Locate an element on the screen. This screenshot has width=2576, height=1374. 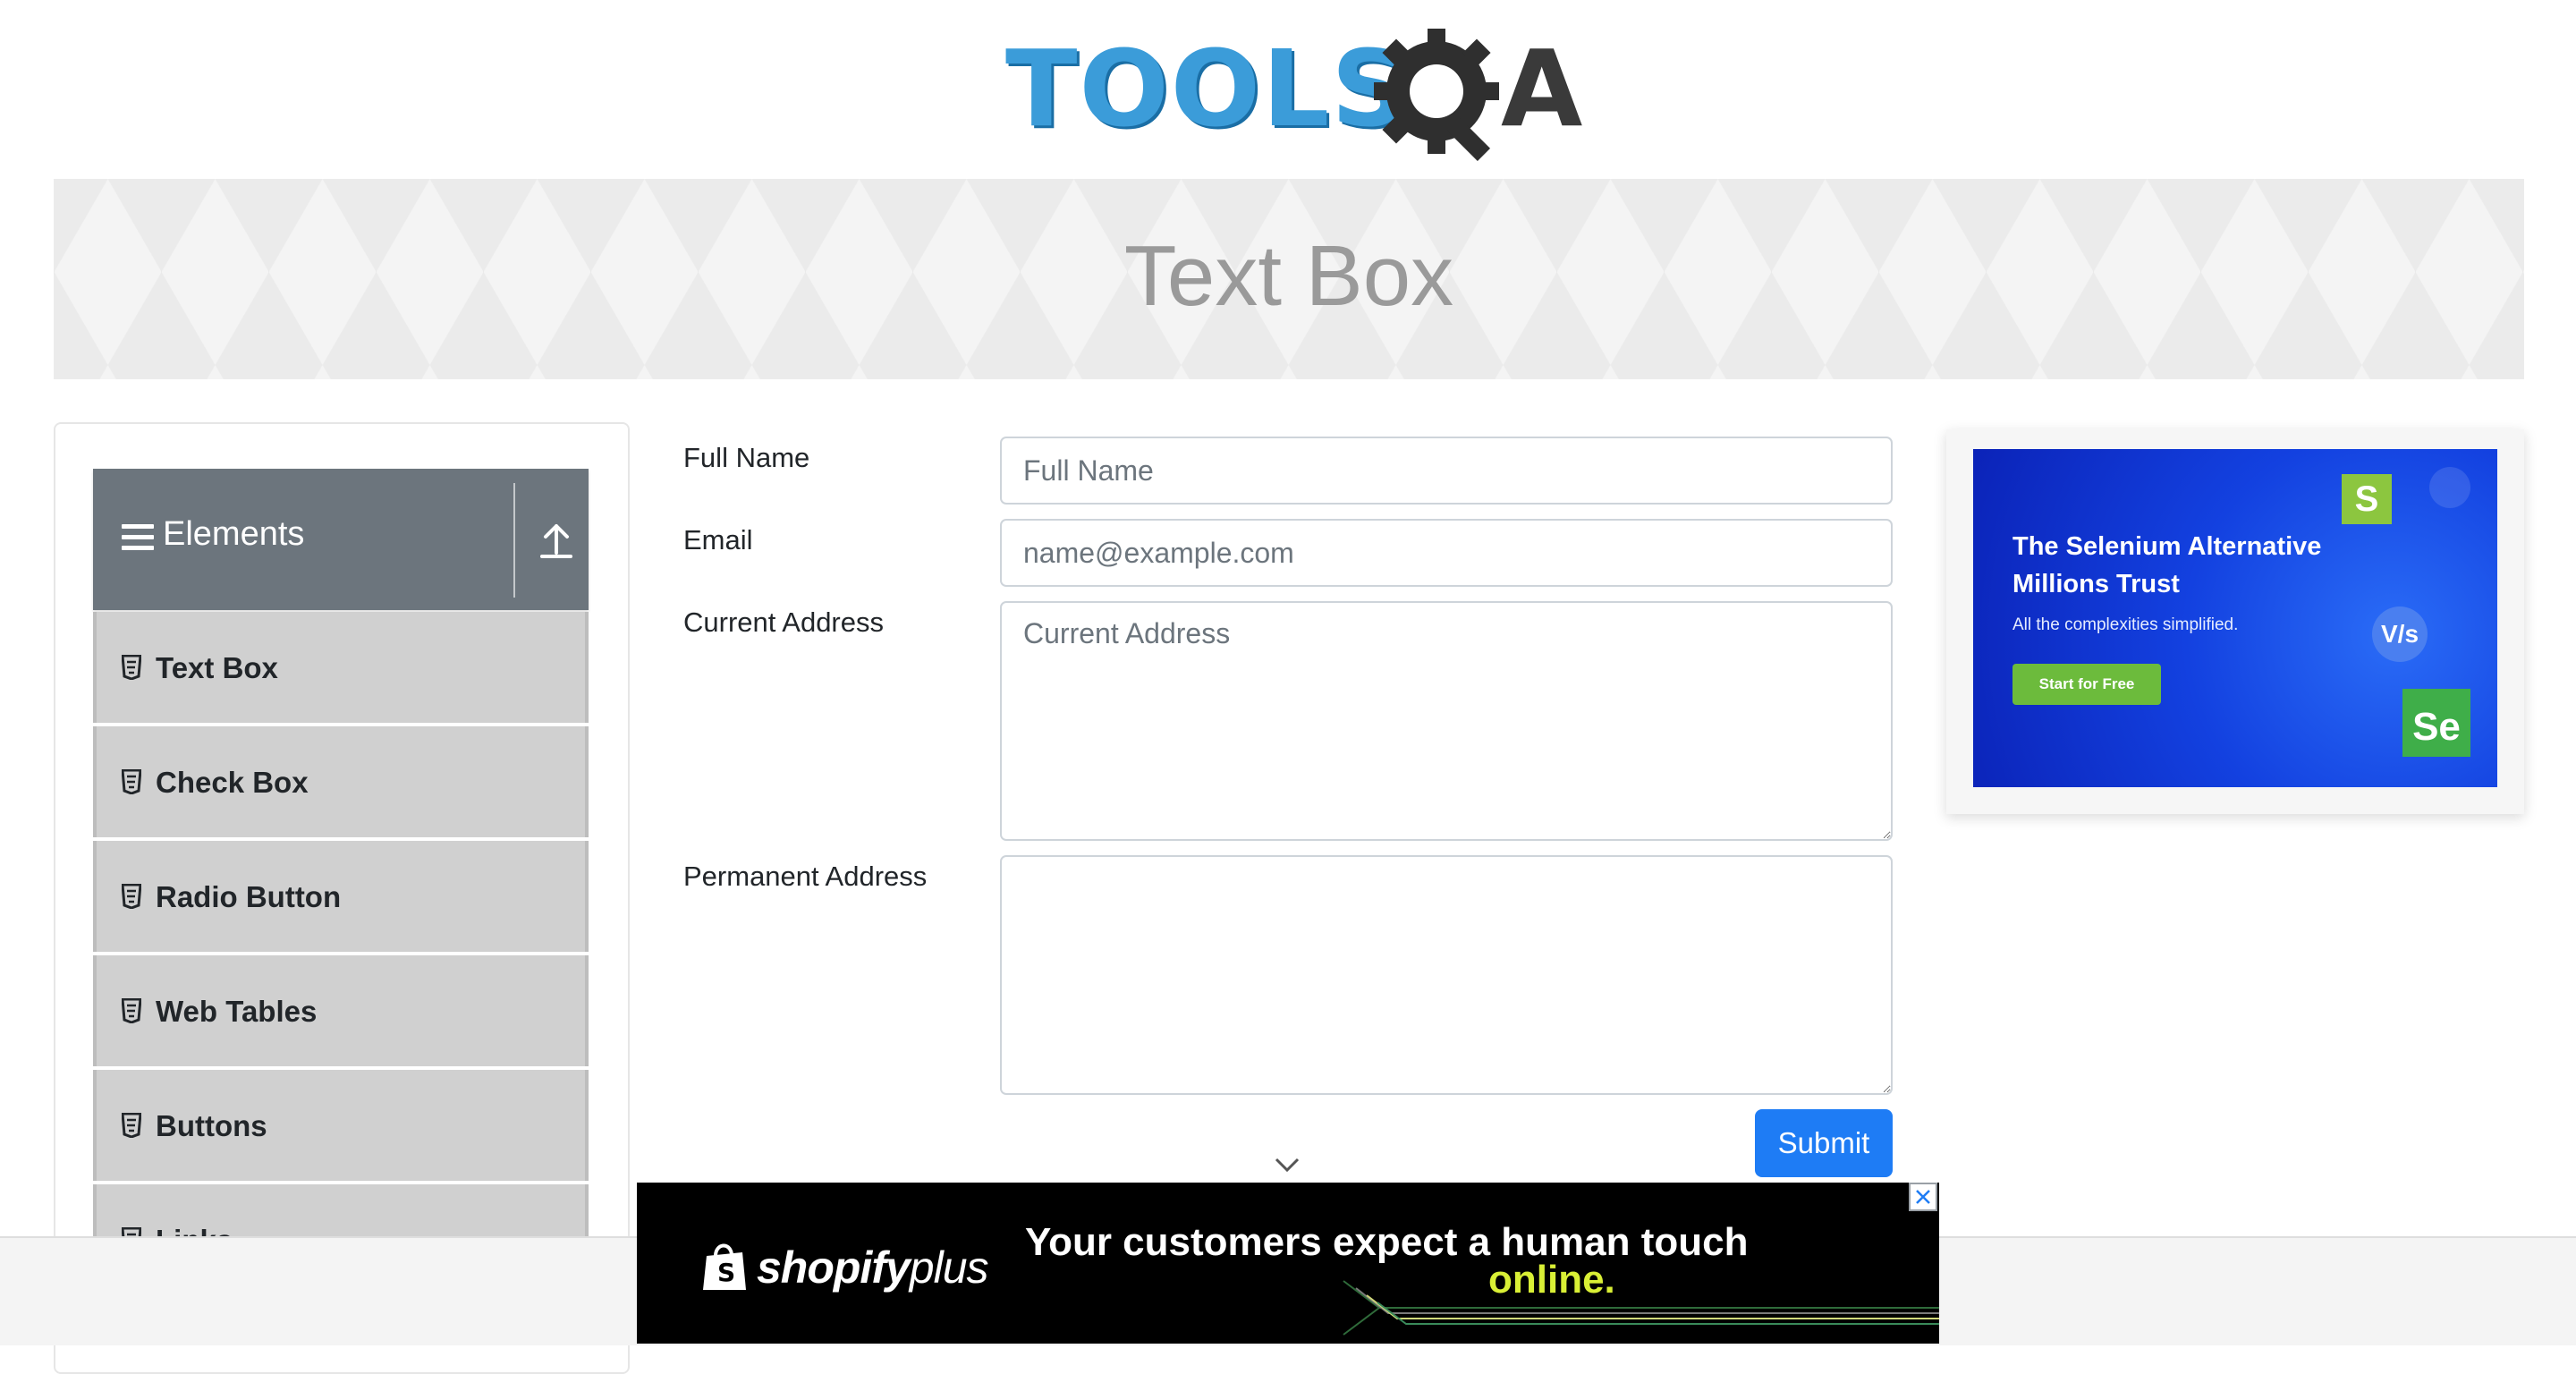
sidebar-item-text-box: Text Box is located at coordinates (341, 667).